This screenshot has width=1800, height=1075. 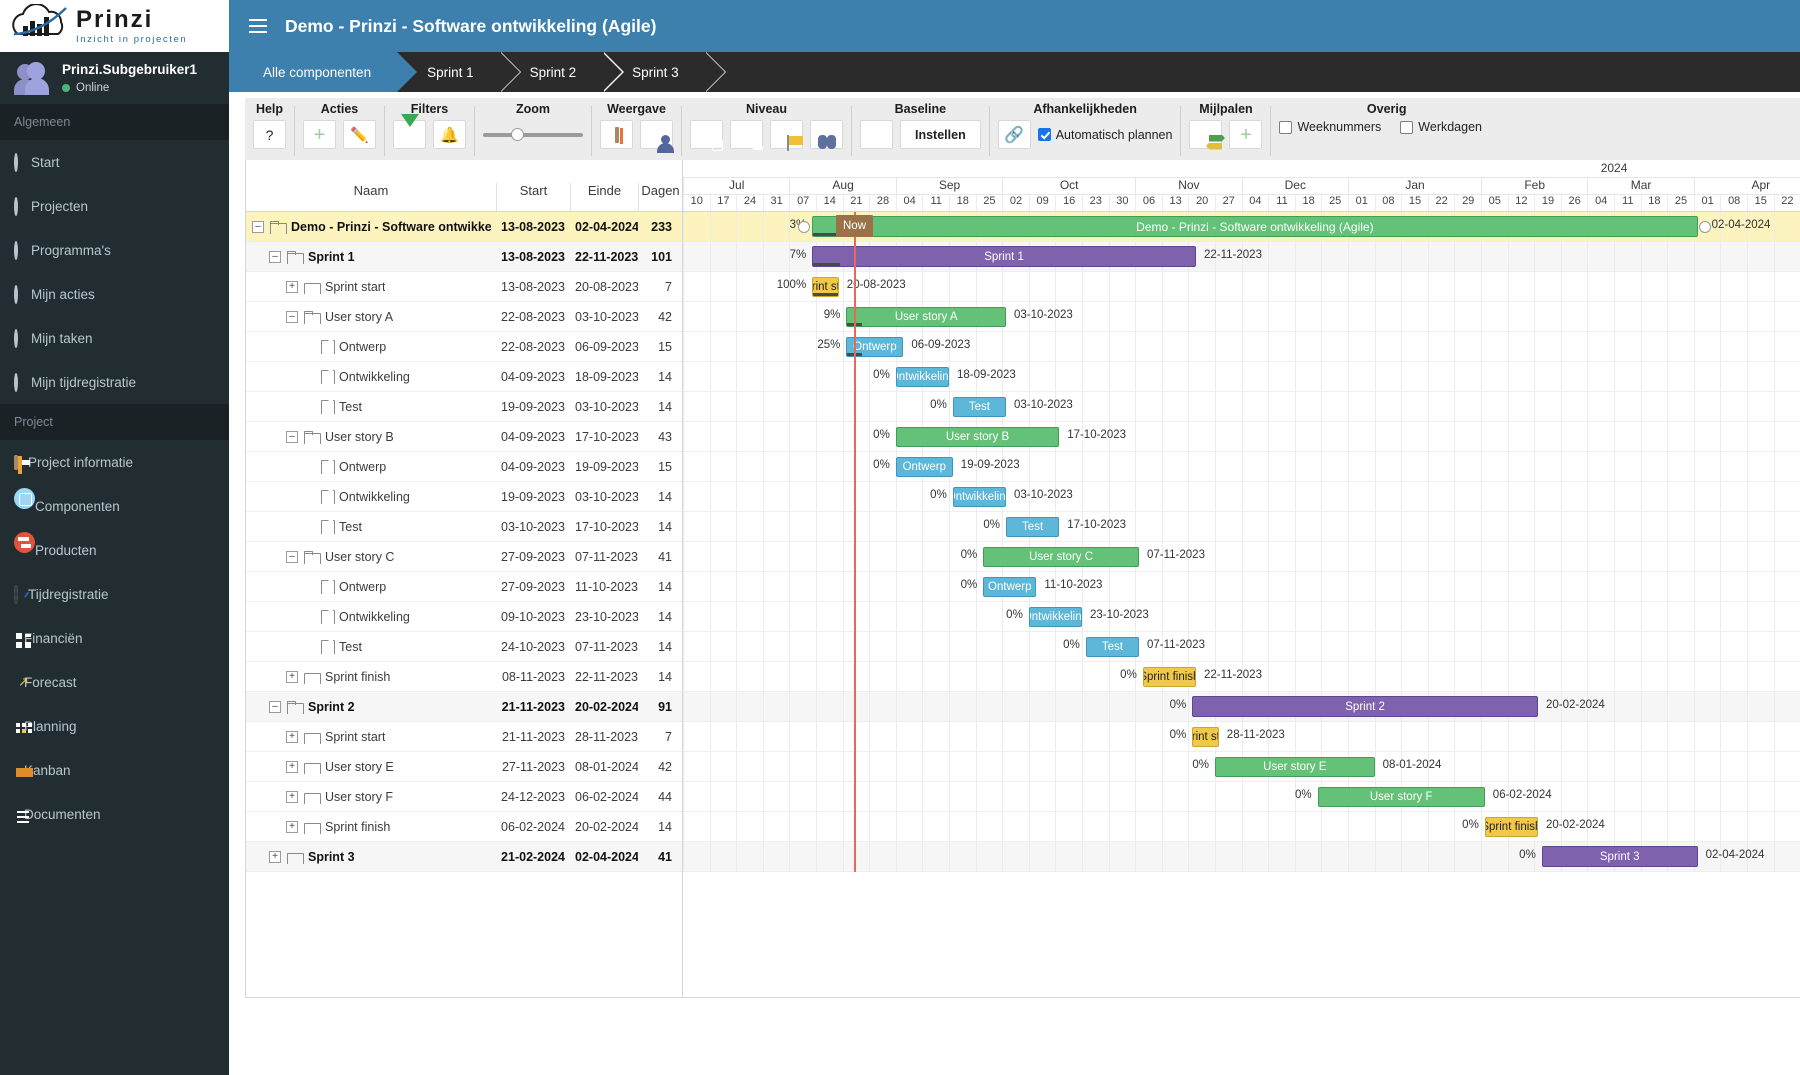 What do you see at coordinates (114, 814) in the screenshot?
I see `sidebar-item-documenten: Documenten` at bounding box center [114, 814].